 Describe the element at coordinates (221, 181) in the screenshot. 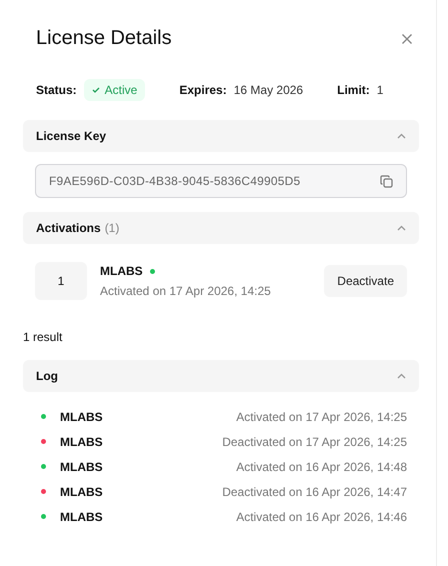

I see `license-key-field: F9AE596D-C03D-4B38-9045-5836C49905D5` at that location.